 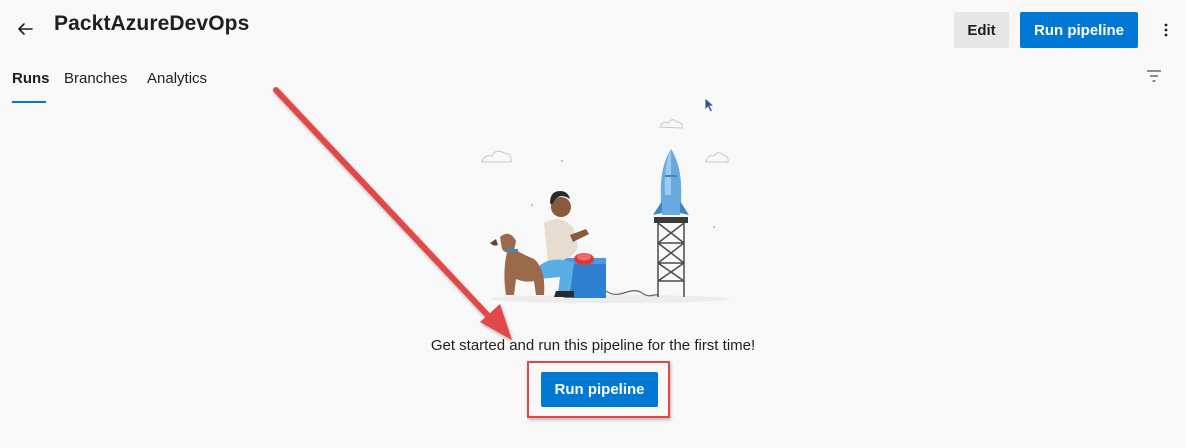 I want to click on filter-icon, so click(x=1154, y=76).